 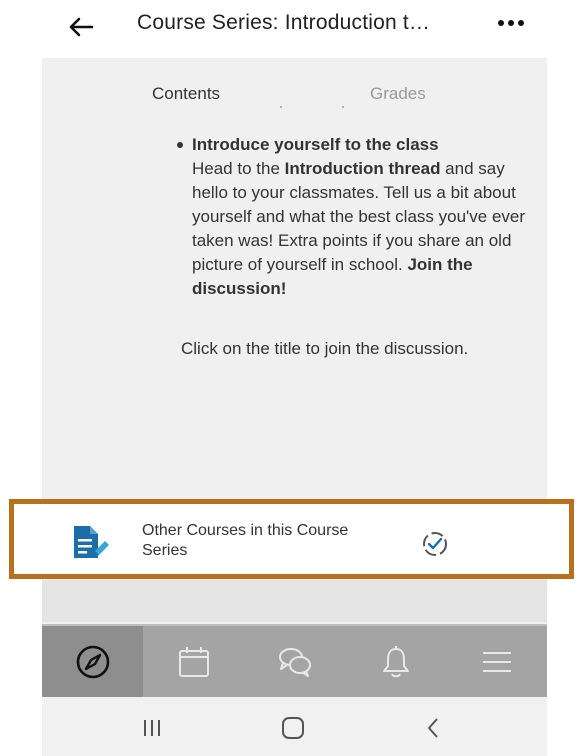 What do you see at coordinates (81, 27) in the screenshot?
I see `arrow-left-icon` at bounding box center [81, 27].